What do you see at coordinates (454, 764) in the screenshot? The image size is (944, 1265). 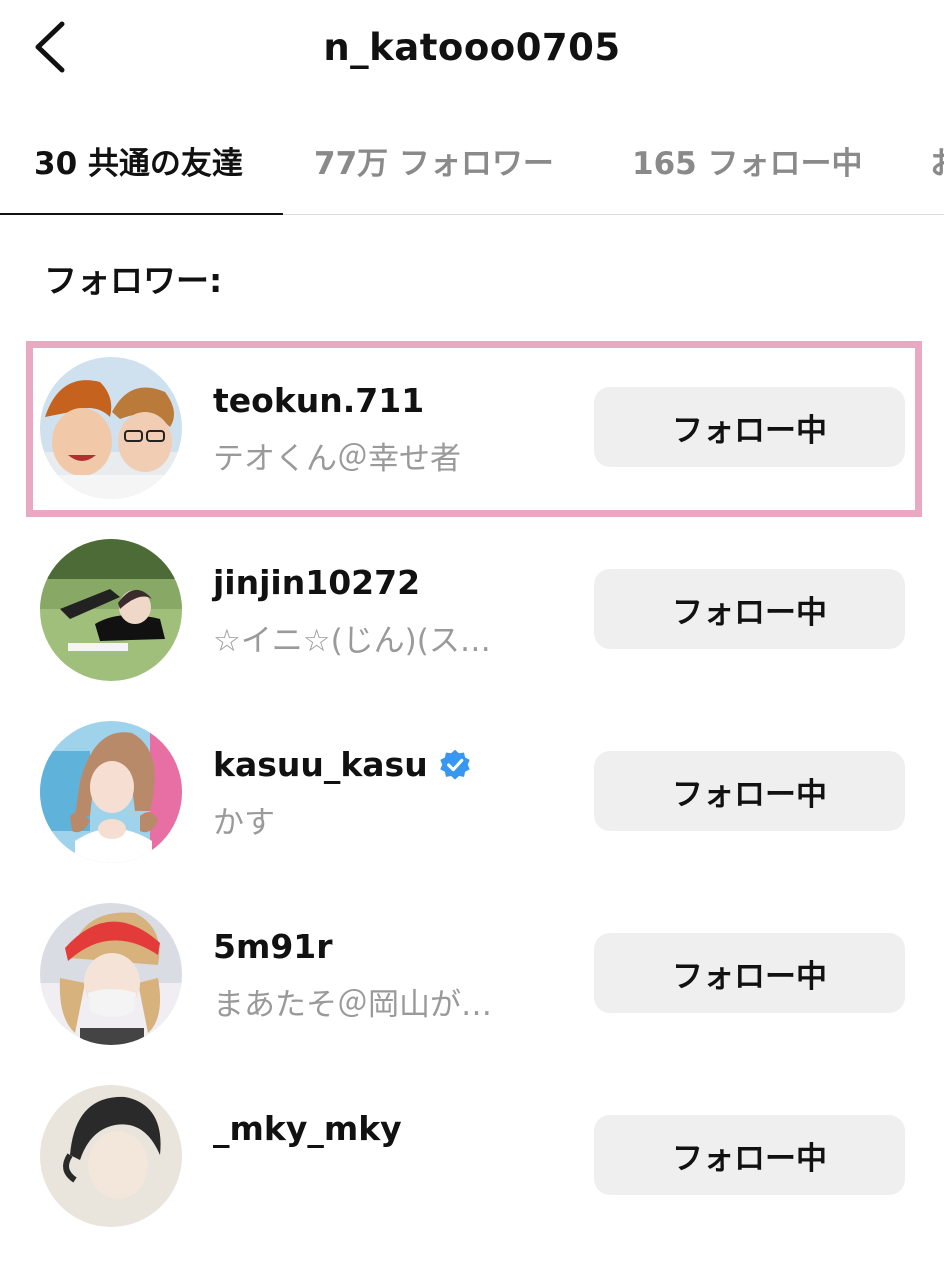 I see `verified-badge-icon` at bounding box center [454, 764].